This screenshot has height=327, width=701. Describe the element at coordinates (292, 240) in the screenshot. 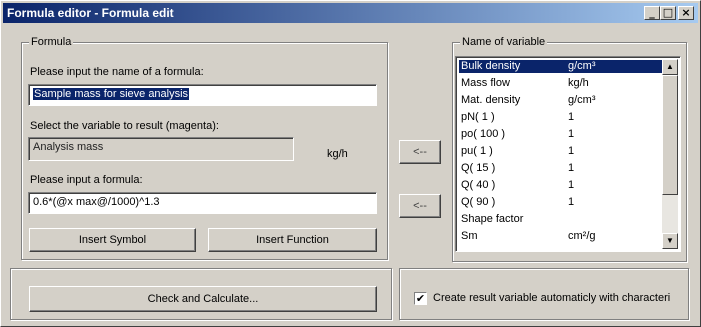

I see `insert-function-button: Insert Function` at that location.